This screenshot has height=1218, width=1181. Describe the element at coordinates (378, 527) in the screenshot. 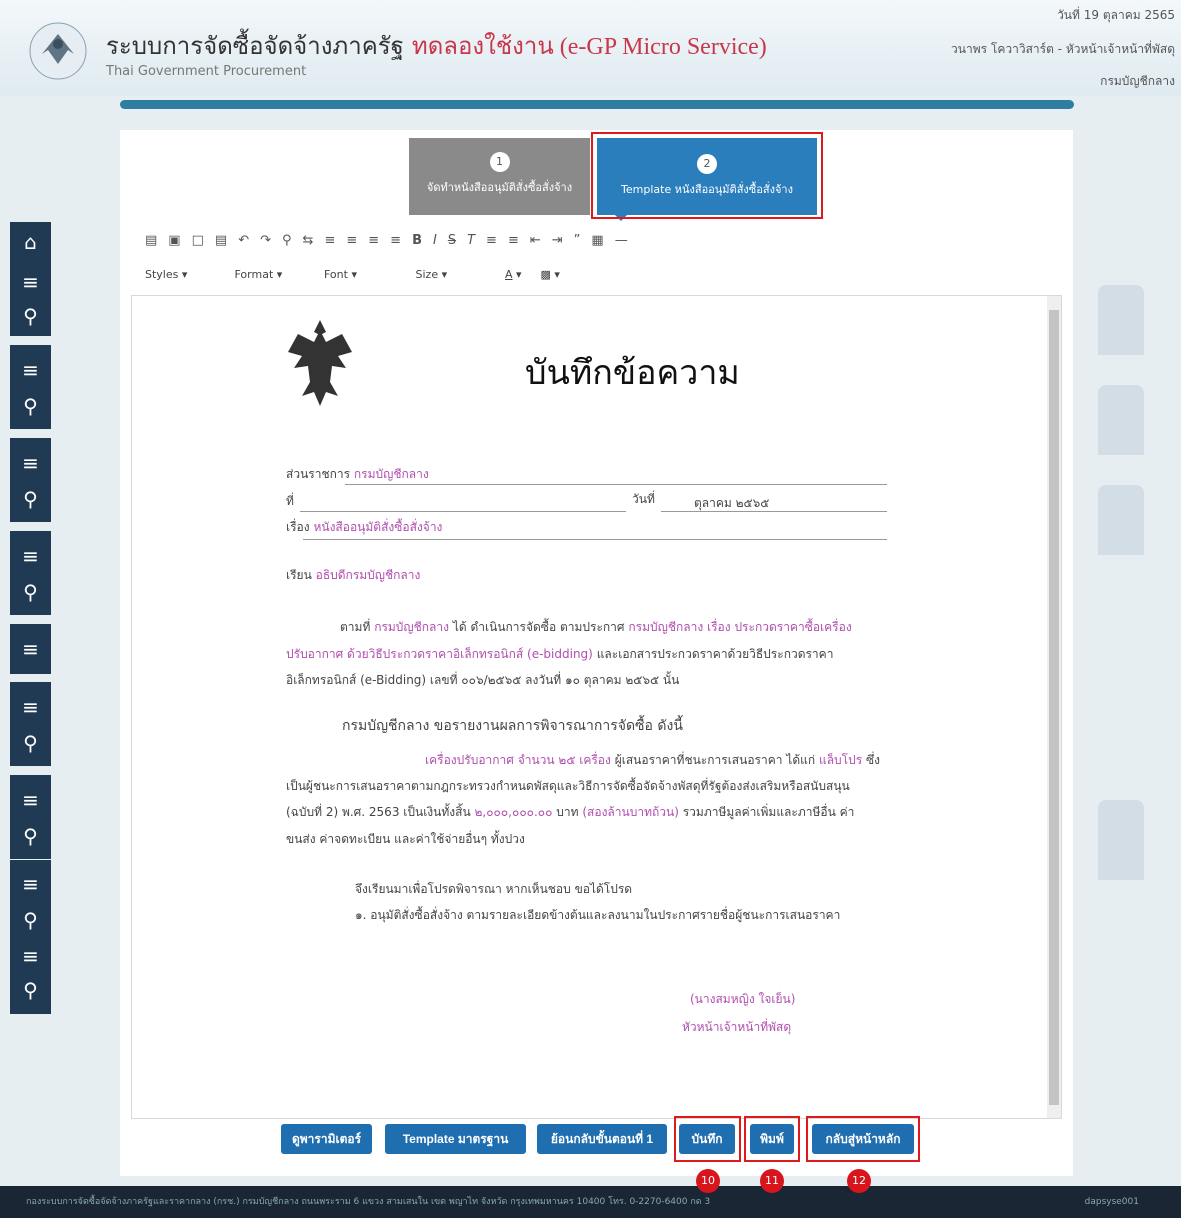

I see `subject-value: หนังสืออนุมัติสั่งซื้อสั่งจ้าง` at that location.